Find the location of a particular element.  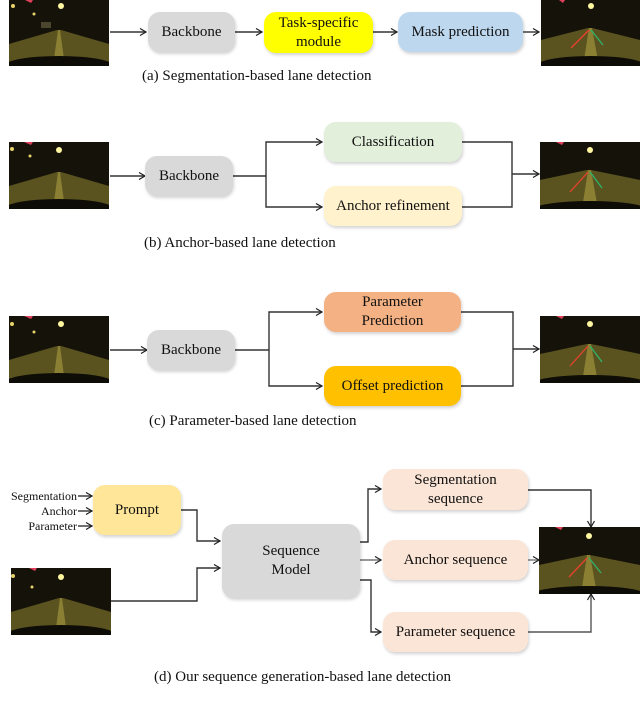

input-road-image-d is located at coordinates (61, 601).